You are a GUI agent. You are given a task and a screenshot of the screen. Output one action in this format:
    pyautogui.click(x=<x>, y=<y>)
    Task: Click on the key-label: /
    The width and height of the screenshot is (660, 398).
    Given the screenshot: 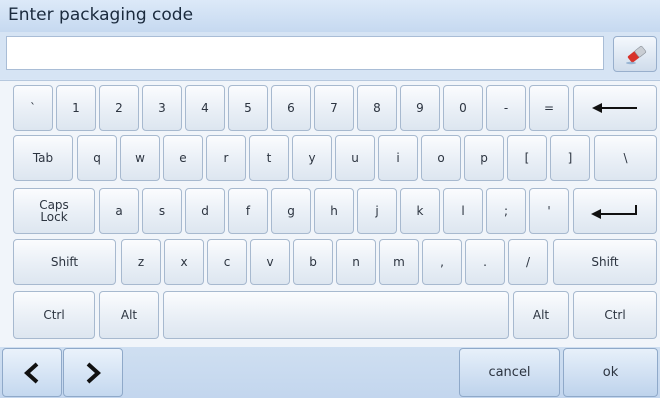 What is the action you would take?
    pyautogui.click(x=528, y=262)
    